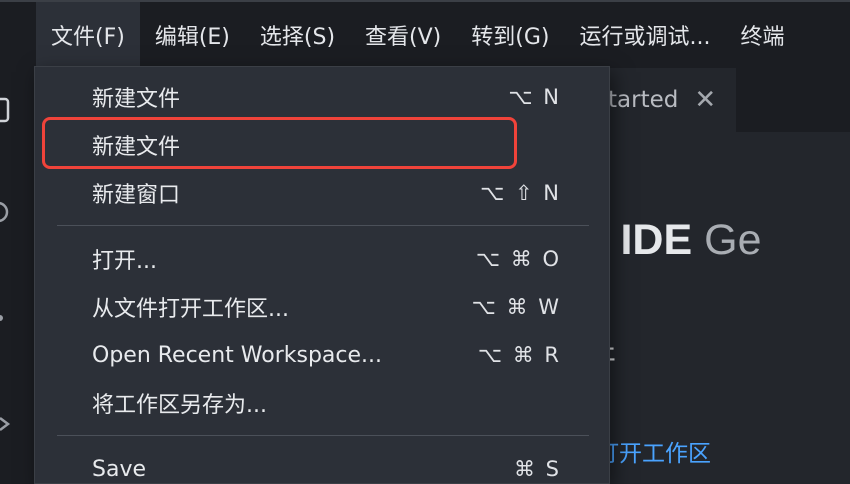 The image size is (850, 484). I want to click on menu-item-shortcut: ⌘ S, so click(537, 469).